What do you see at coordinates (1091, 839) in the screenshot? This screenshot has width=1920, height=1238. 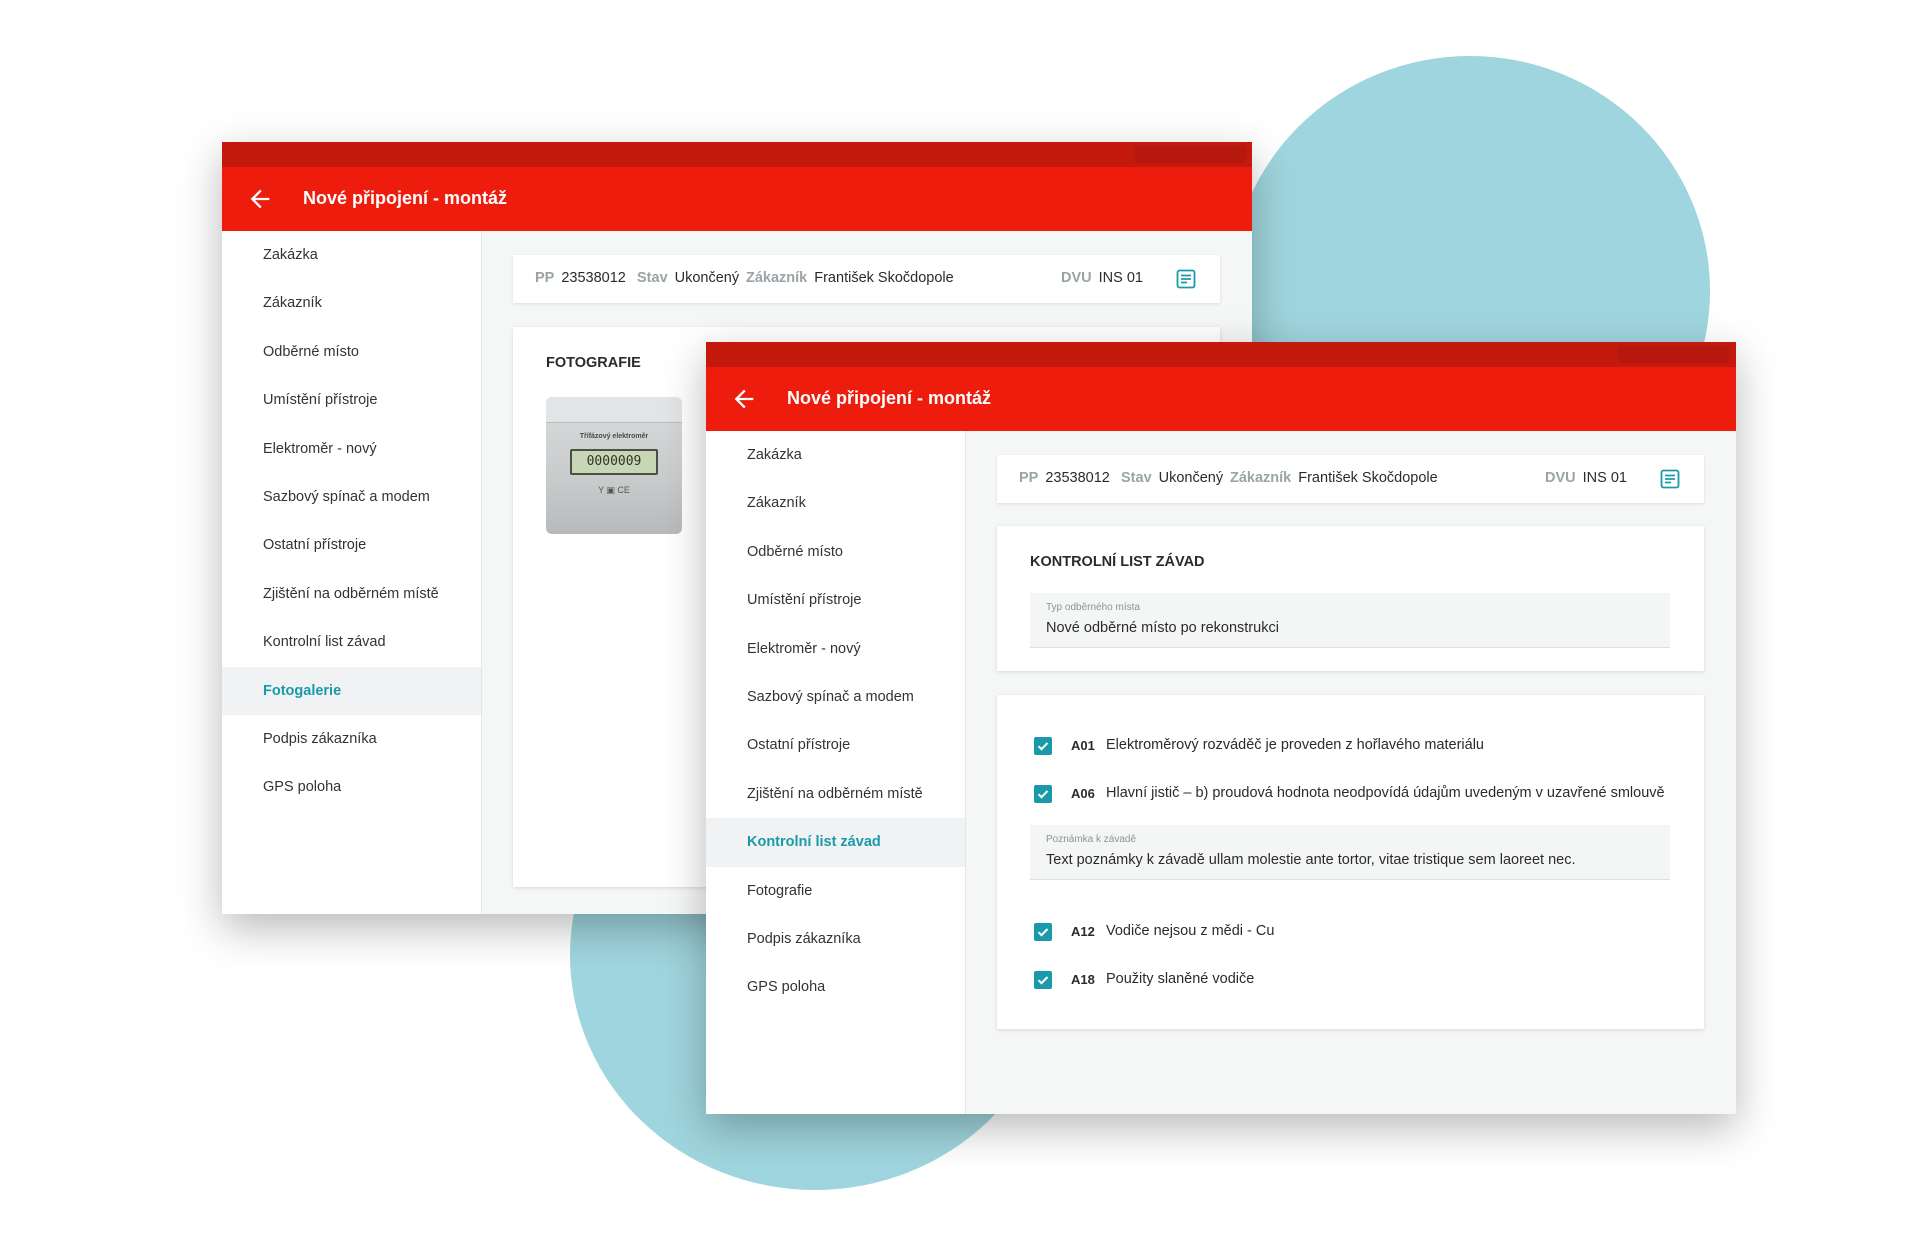 I see `defect-note-label: Poznámka k závadě` at bounding box center [1091, 839].